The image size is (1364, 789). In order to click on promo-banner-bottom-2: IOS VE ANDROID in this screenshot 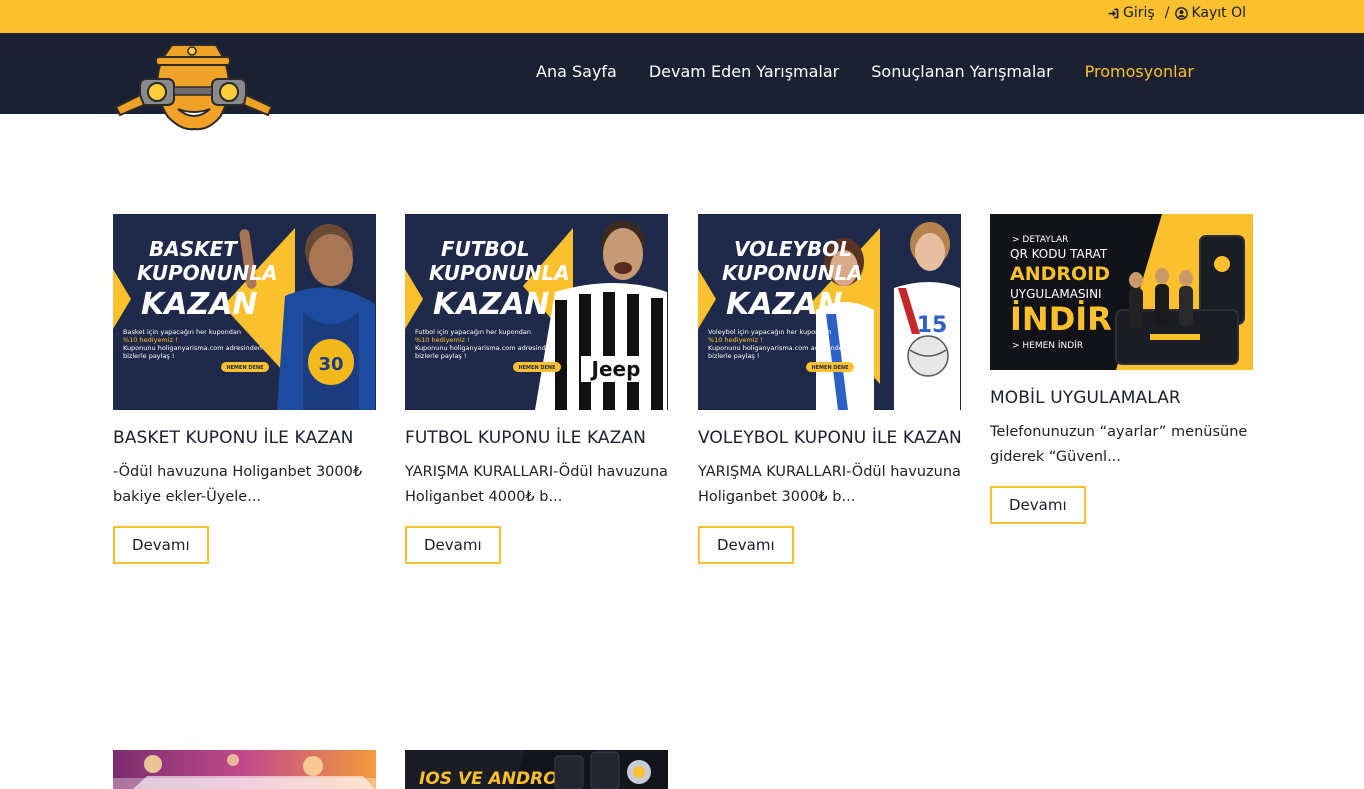, I will do `click(536, 769)`.